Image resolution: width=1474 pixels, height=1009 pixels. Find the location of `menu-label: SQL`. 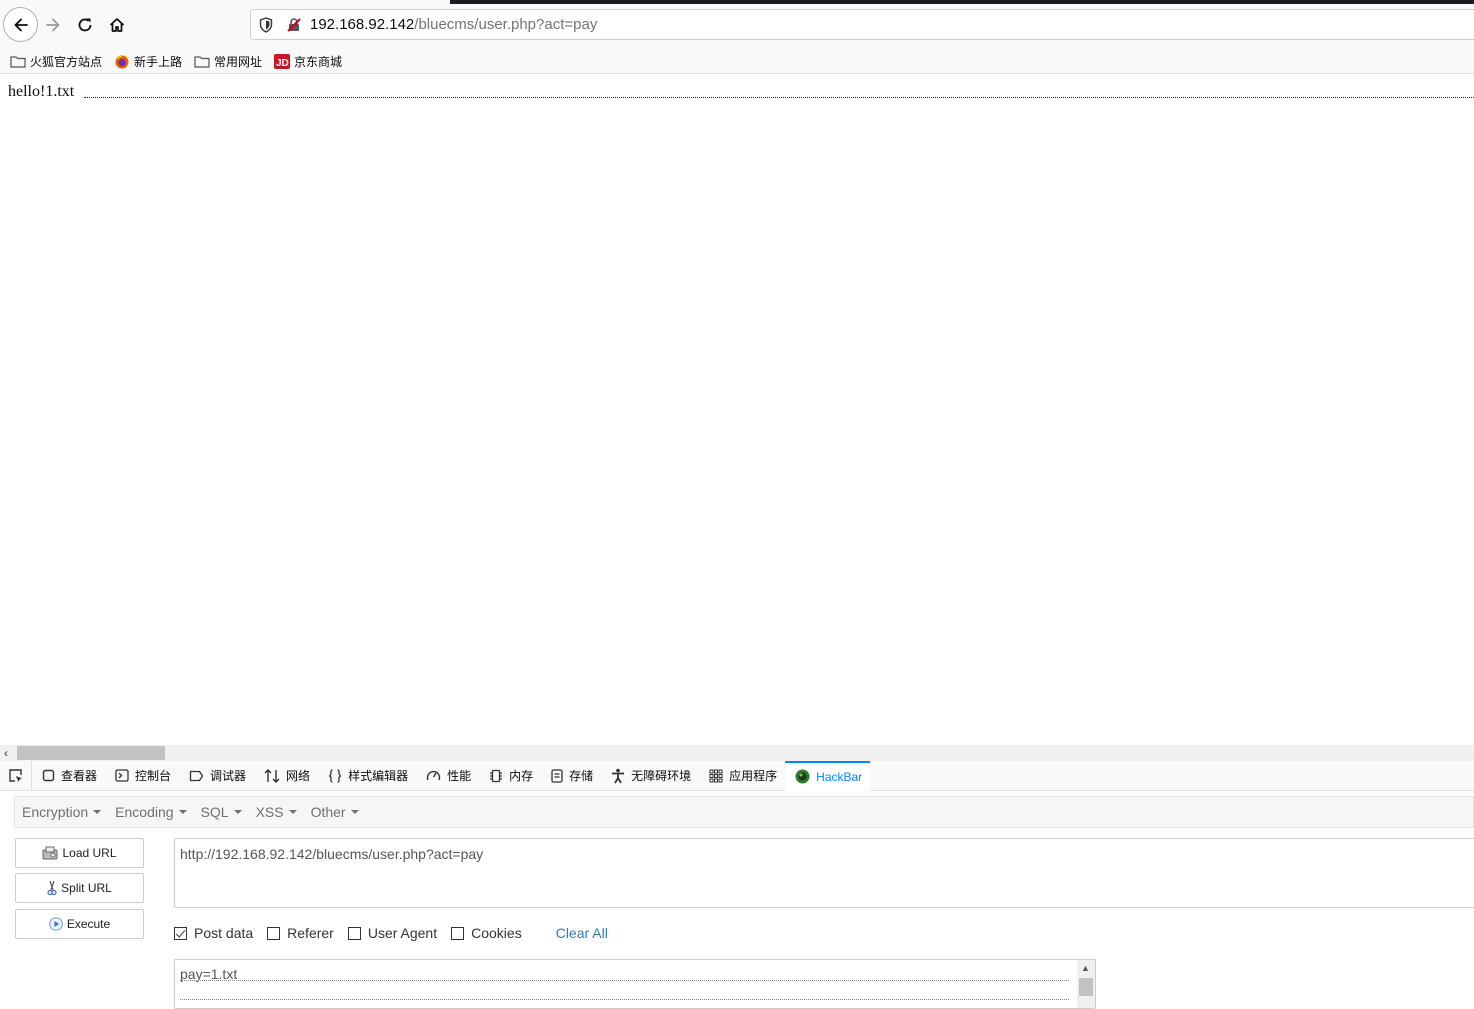

menu-label: SQL is located at coordinates (214, 812).